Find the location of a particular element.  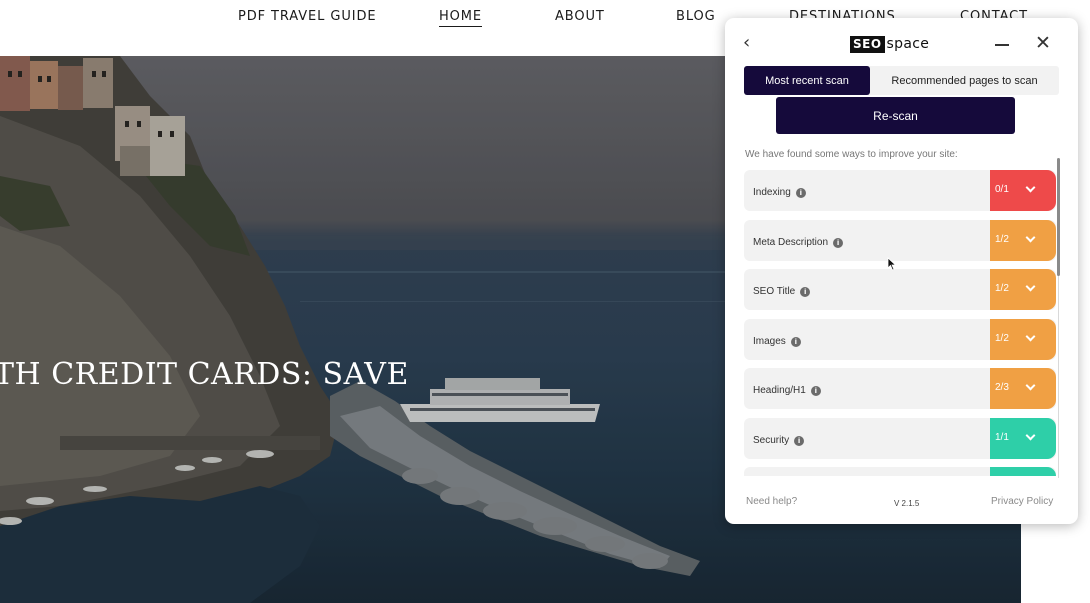

scrollbar-thumb is located at coordinates (1058, 217).